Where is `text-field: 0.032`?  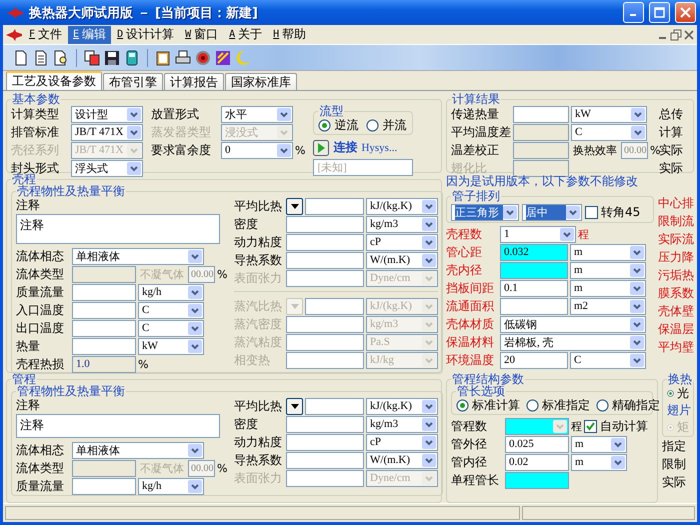 text-field: 0.032 is located at coordinates (534, 252).